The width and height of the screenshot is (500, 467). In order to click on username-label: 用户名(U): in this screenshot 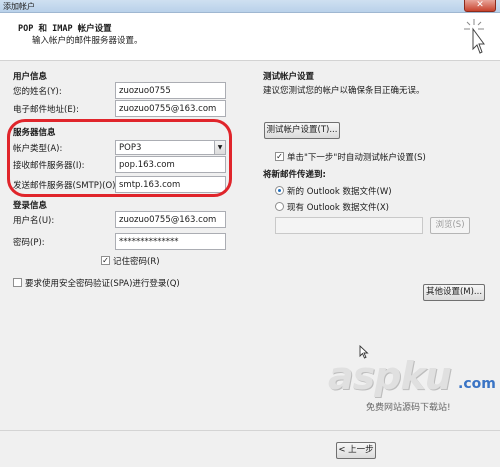, I will do `click(34, 221)`.